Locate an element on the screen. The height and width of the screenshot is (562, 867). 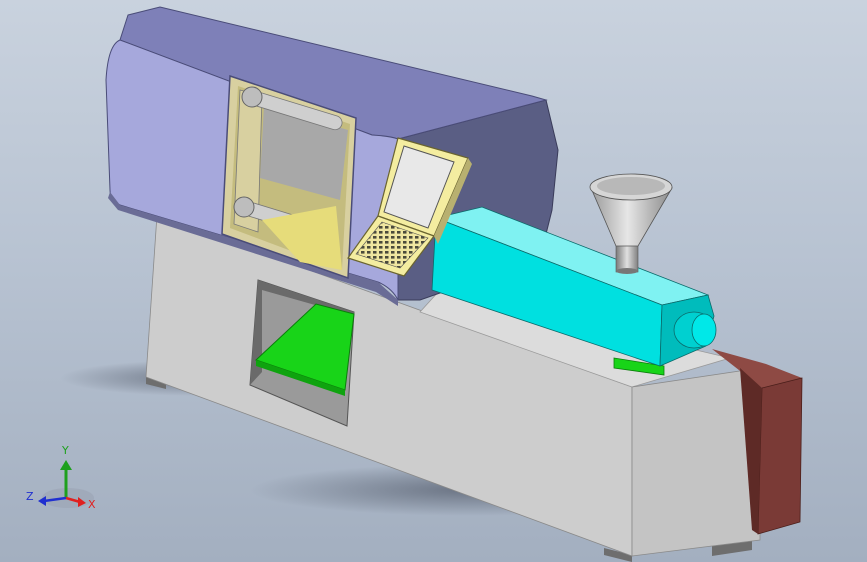
motor-block-front is located at coordinates (780, 456).